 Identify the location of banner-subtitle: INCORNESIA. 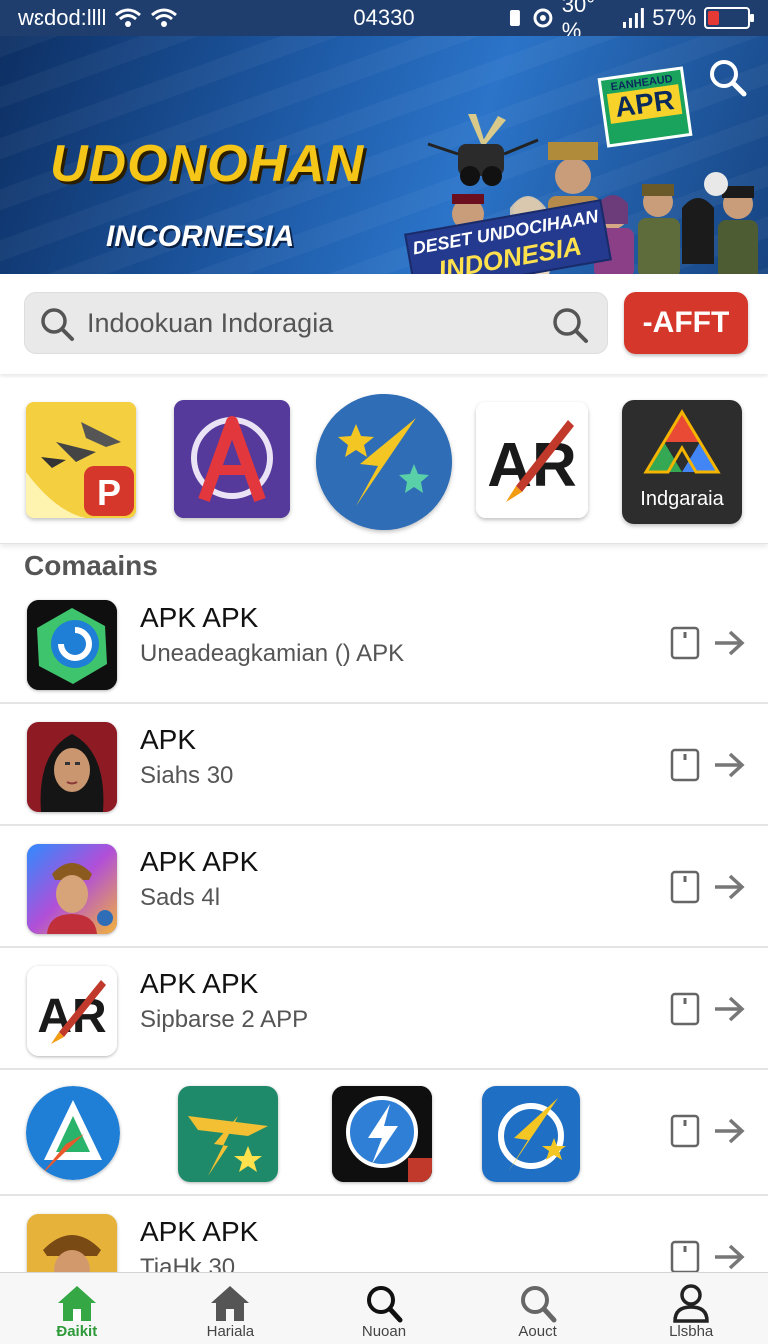
(200, 236).